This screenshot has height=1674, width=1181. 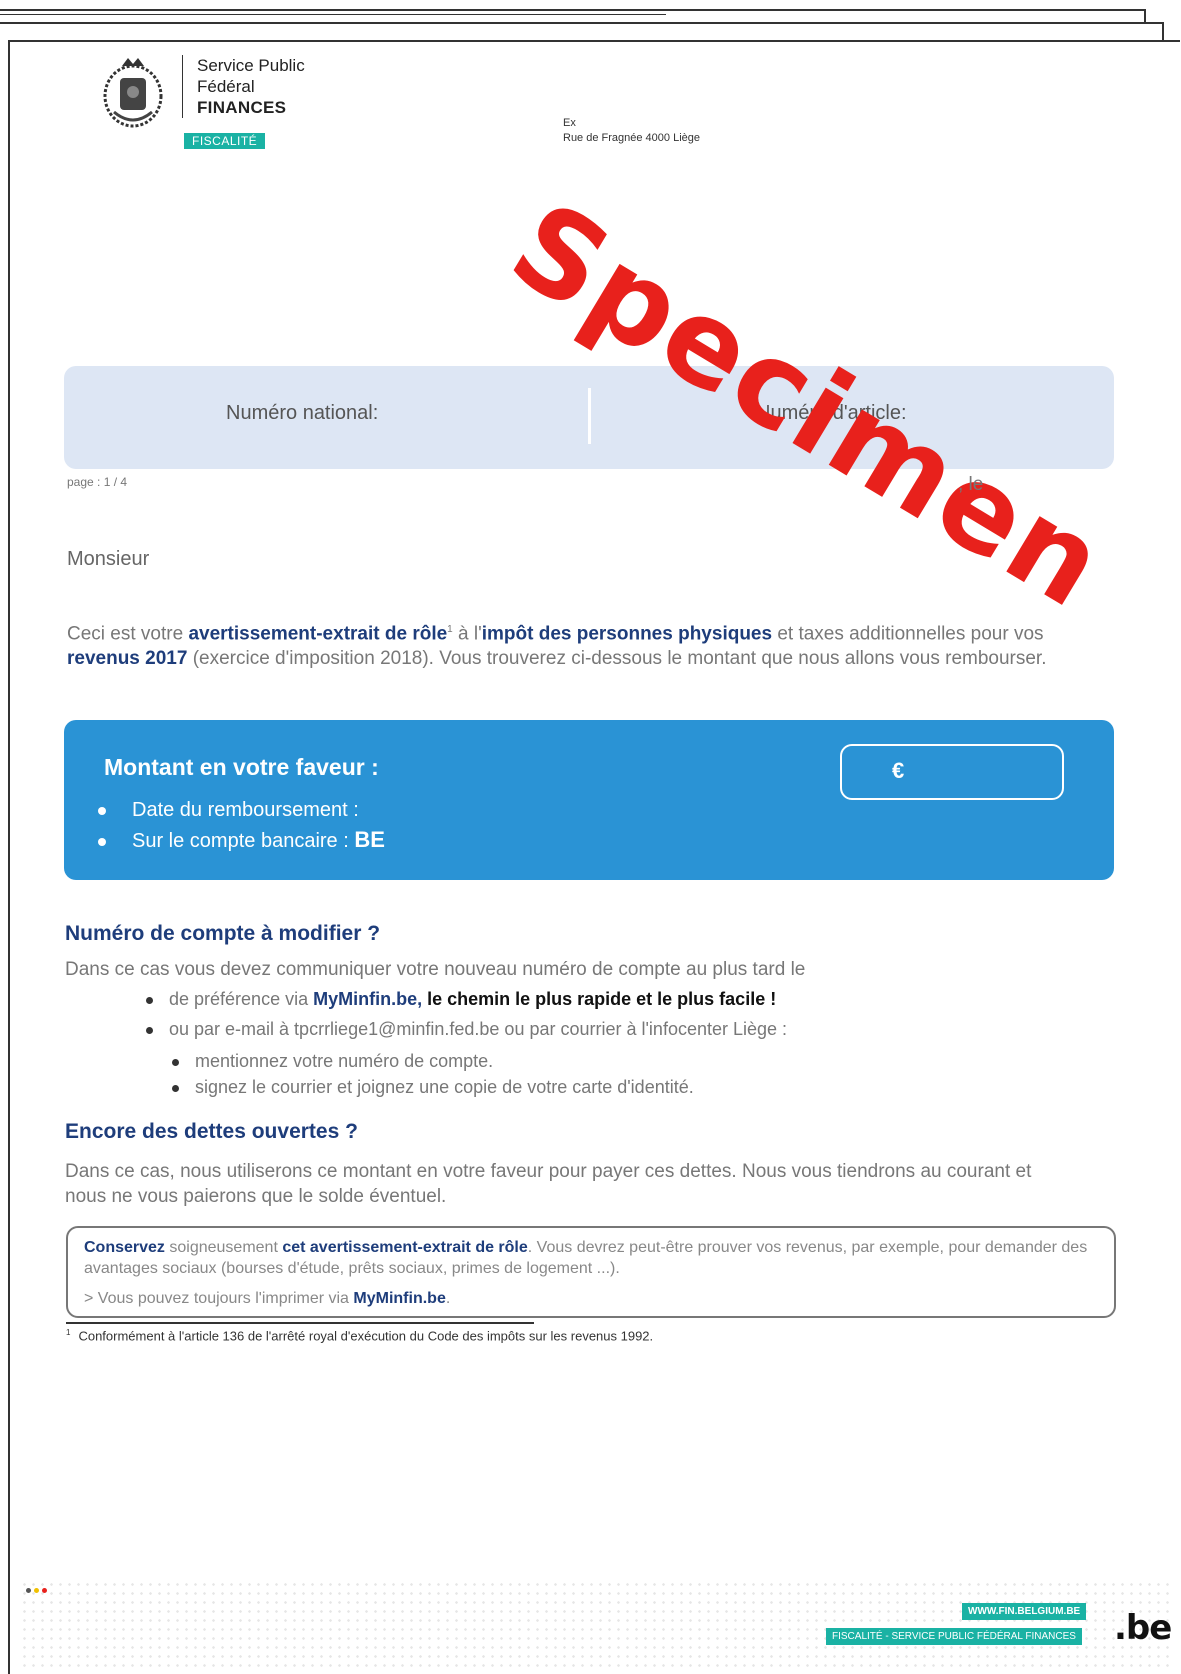 What do you see at coordinates (223, 1247) in the screenshot?
I see `notice-text: soigneusement` at bounding box center [223, 1247].